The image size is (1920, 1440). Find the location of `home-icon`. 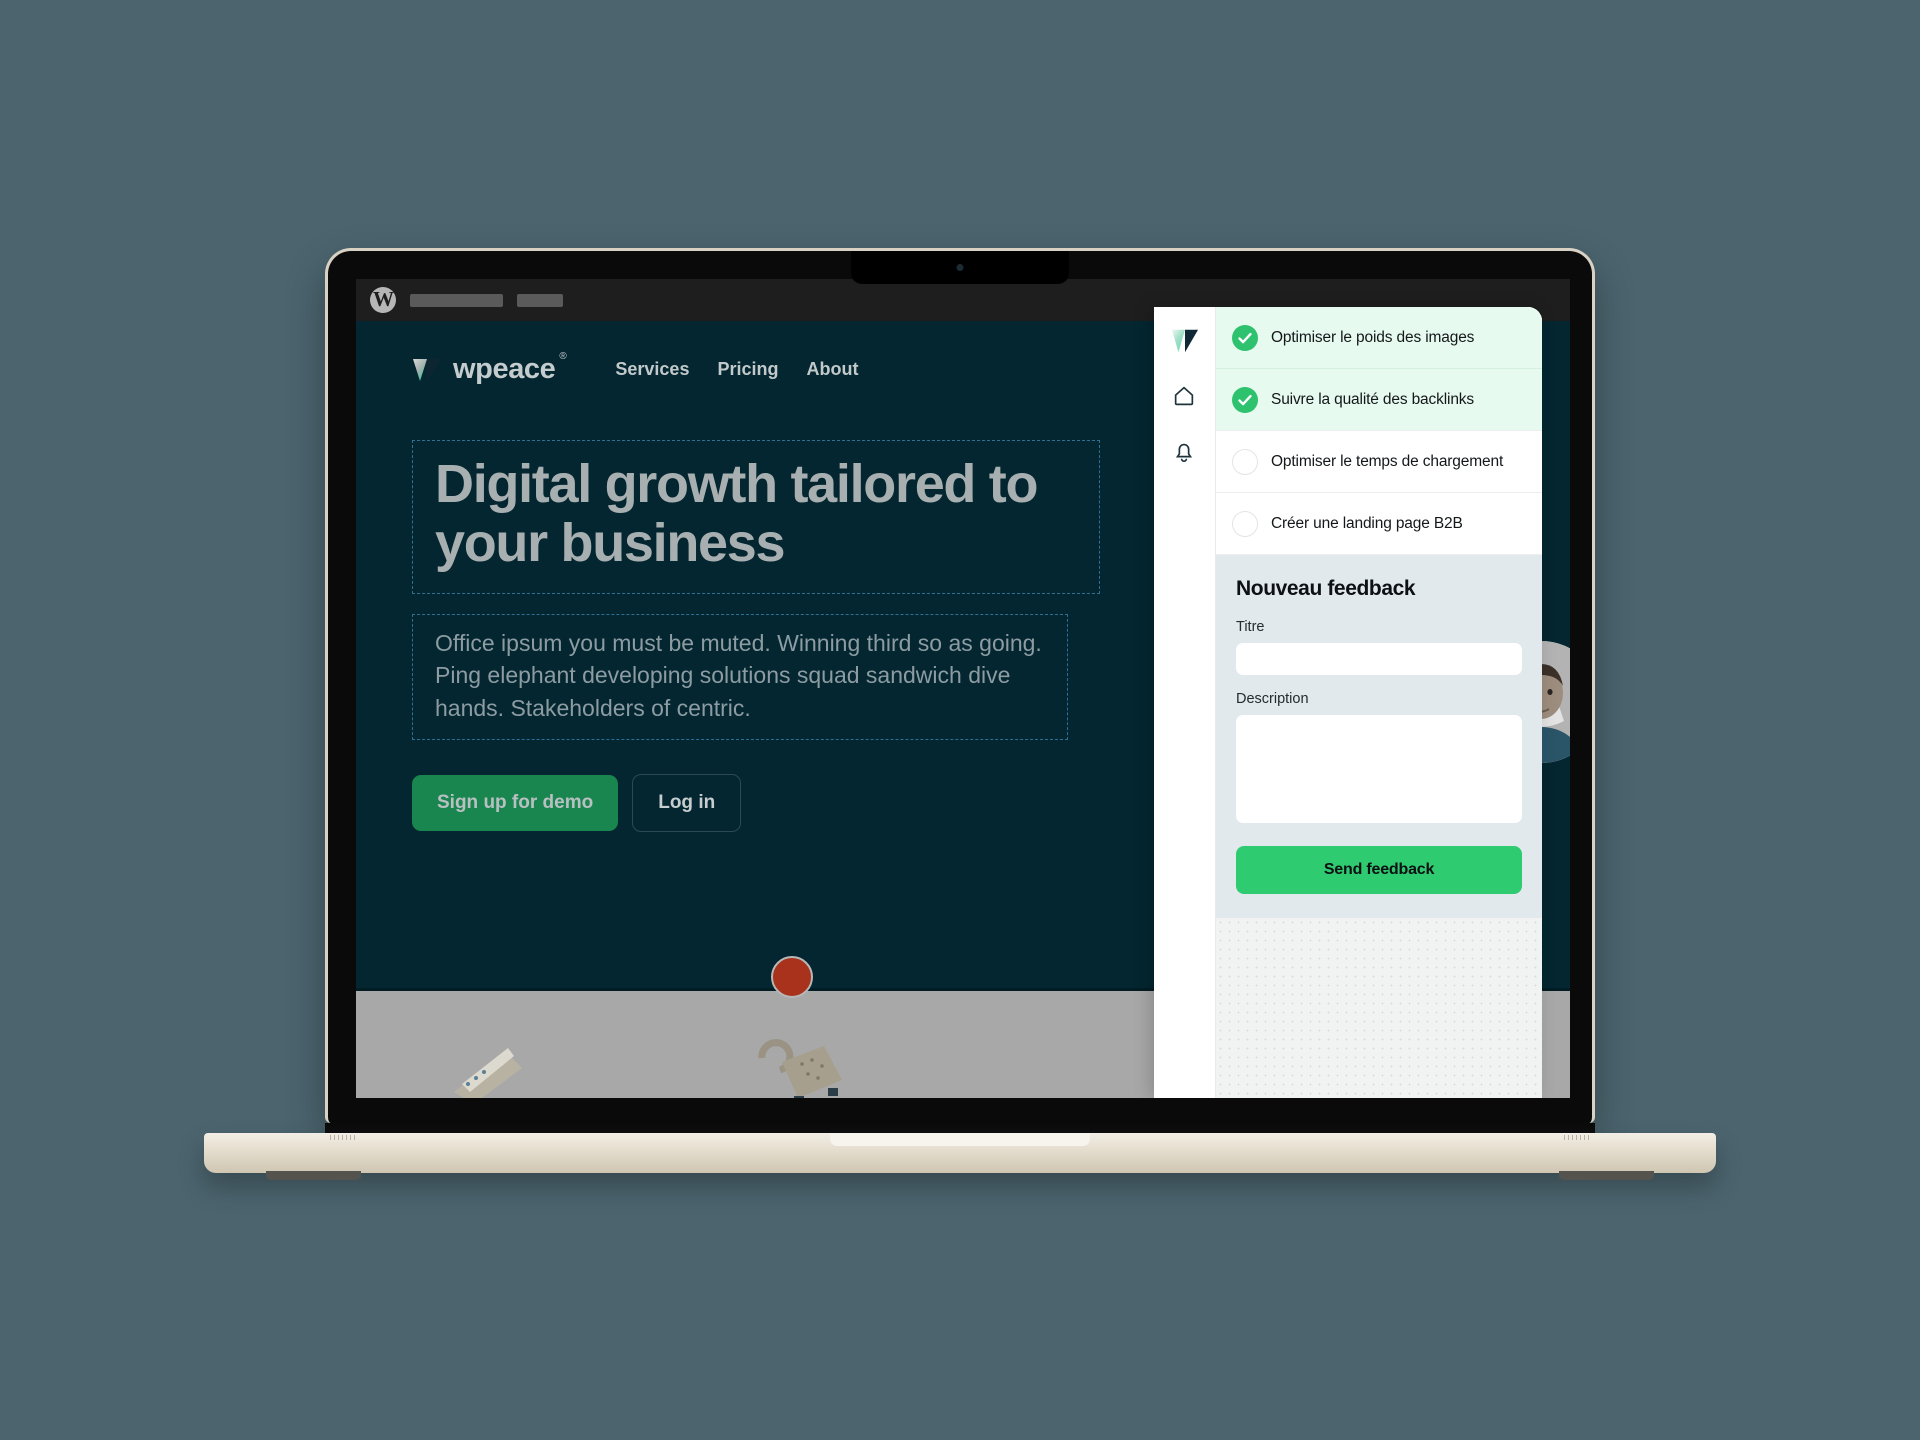

home-icon is located at coordinates (1185, 397).